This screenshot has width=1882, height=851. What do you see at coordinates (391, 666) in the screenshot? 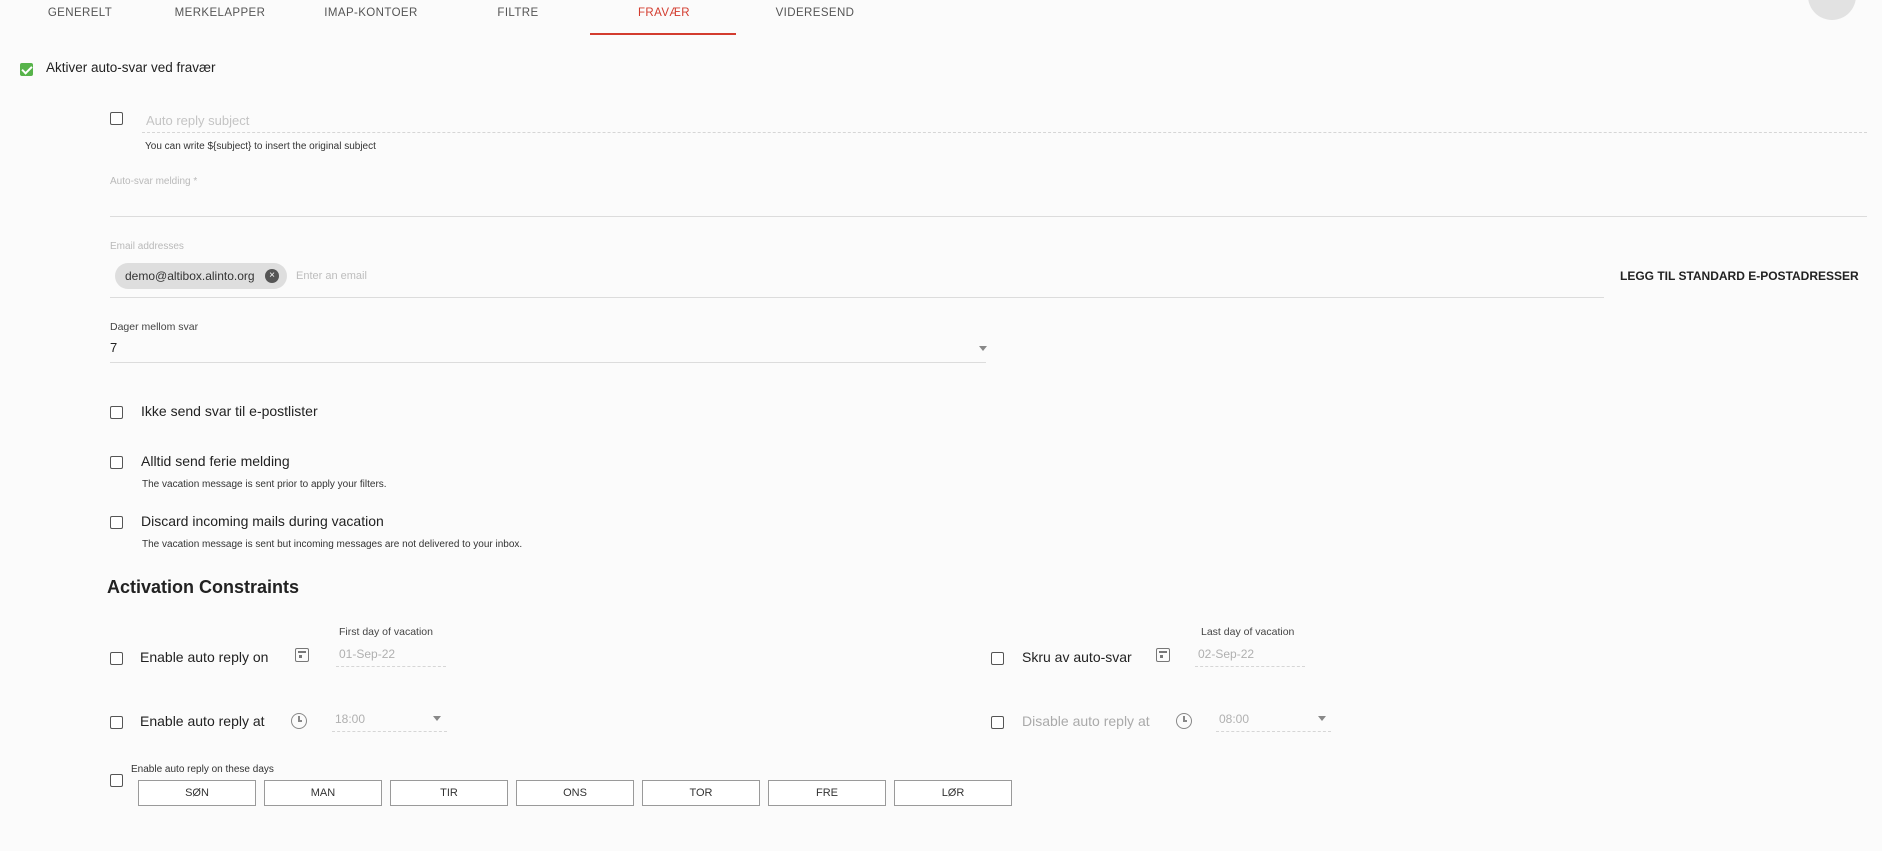
I see `start-date-underline` at bounding box center [391, 666].